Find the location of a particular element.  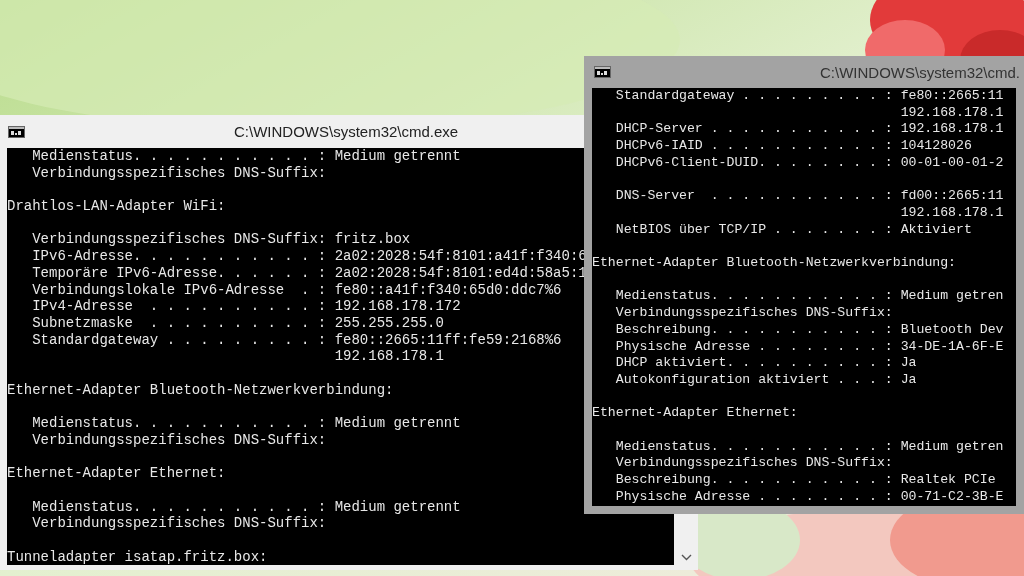

console-line: Temporäre IPv6-Adresse. . . . . . : 2a02:2028:54f:8101:ed4d:58a5:1 is located at coordinates (309, 273).